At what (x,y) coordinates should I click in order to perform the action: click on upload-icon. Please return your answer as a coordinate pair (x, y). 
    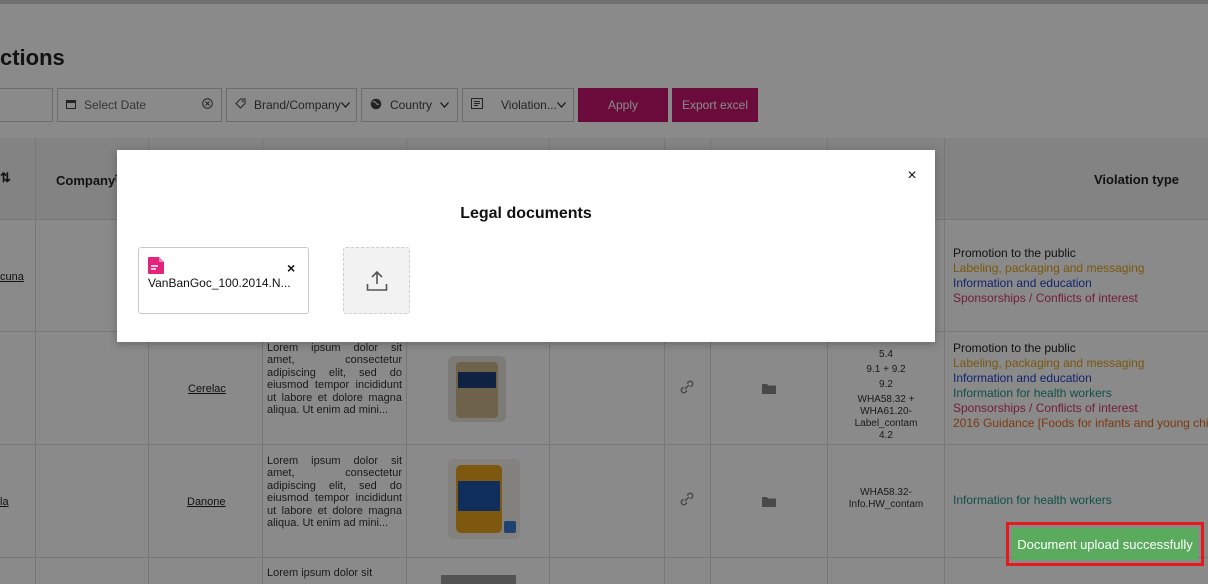
    Looking at the image, I should click on (377, 283).